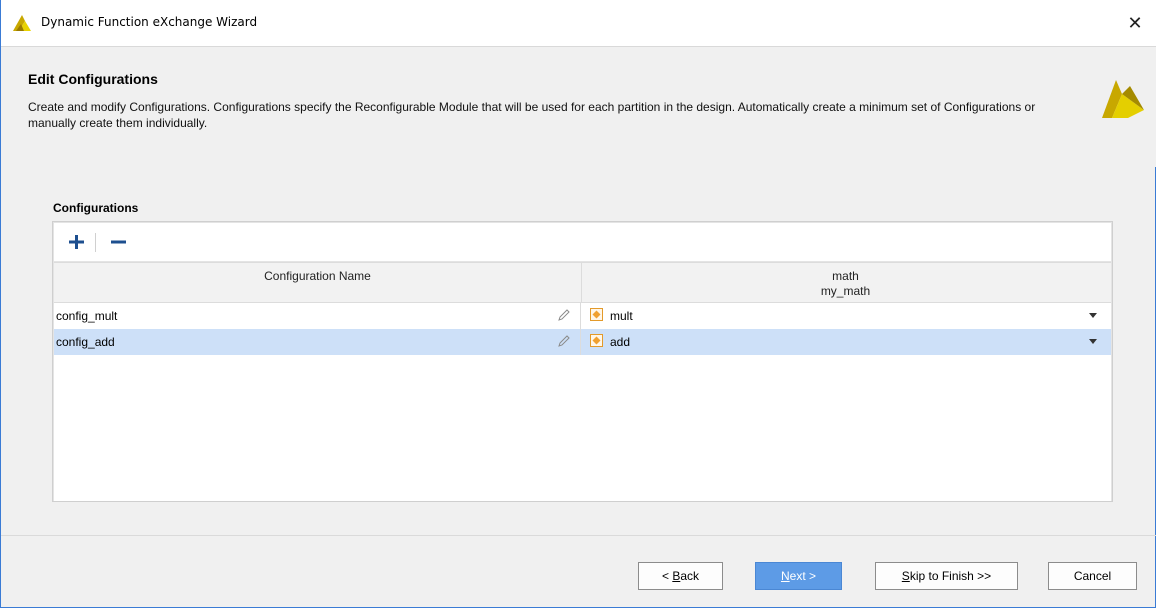 The height and width of the screenshot is (608, 1156). Describe the element at coordinates (846, 342) in the screenshot. I see `module-select: add` at that location.